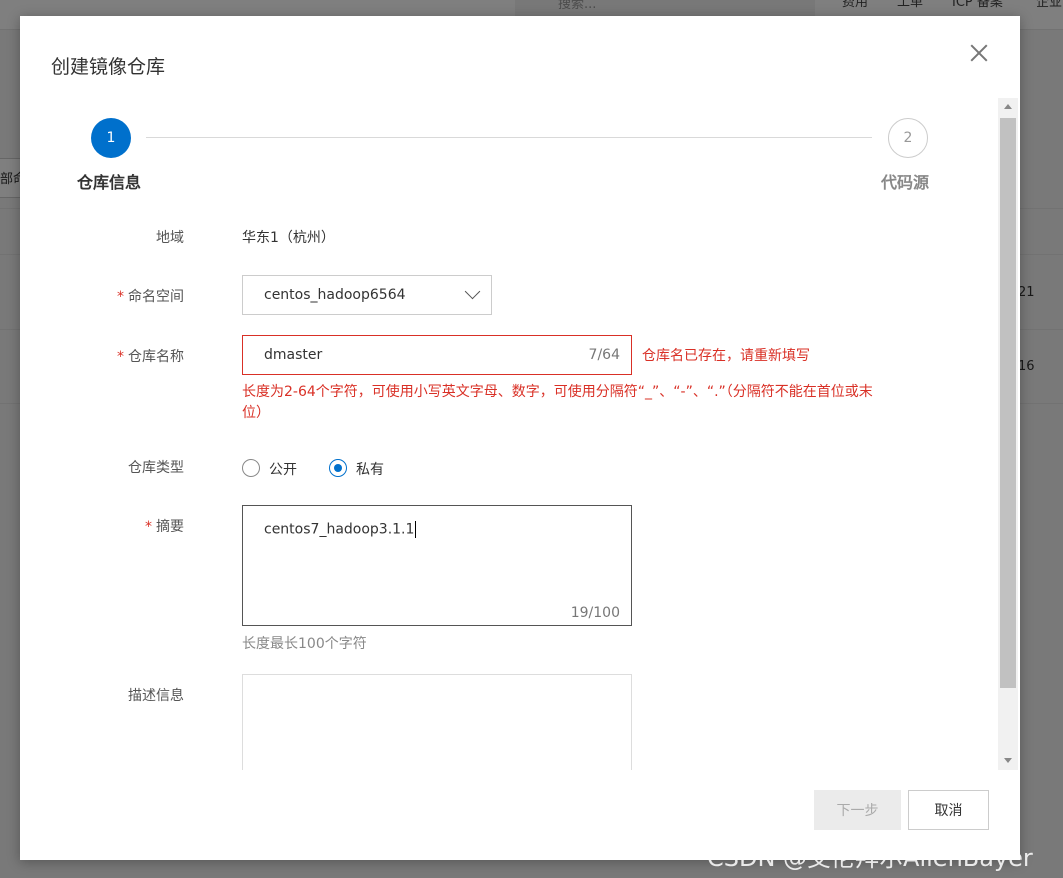  Describe the element at coordinates (288, 238) in the screenshot. I see `region-value: 华东1（杭州）` at that location.